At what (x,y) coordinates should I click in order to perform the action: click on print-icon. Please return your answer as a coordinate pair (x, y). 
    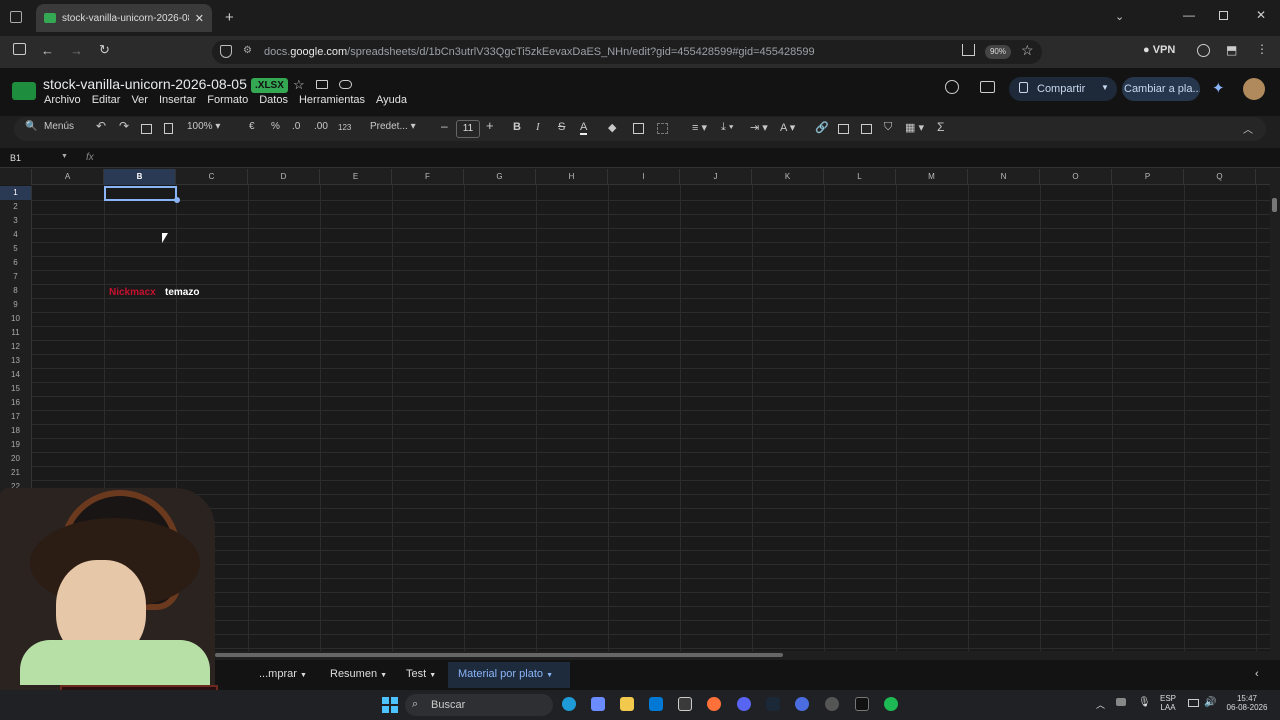
    Looking at the image, I should click on (146, 129).